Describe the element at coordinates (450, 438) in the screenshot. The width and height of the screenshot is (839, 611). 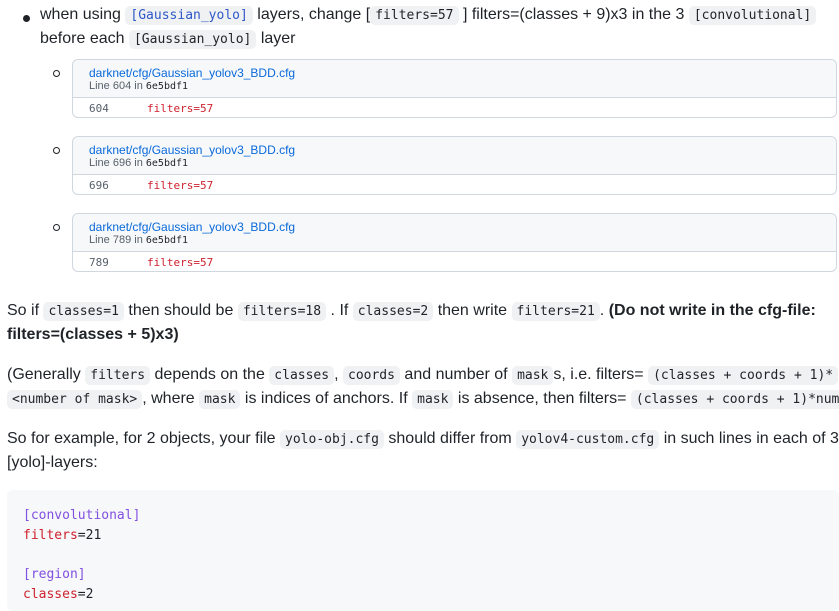
I see `text: should differ from` at that location.